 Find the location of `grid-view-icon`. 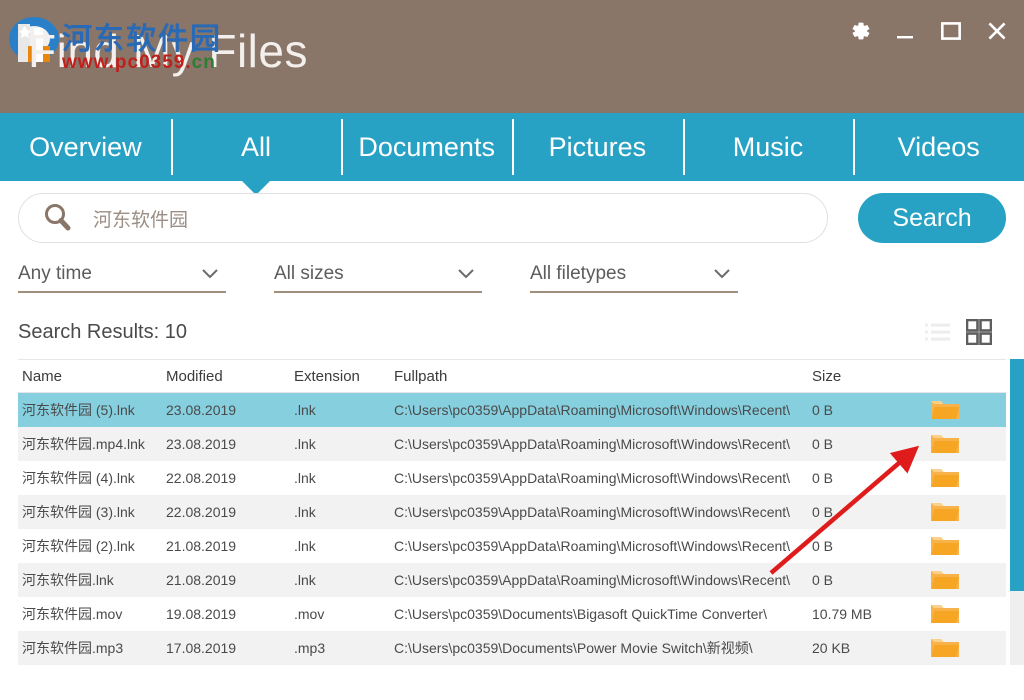

grid-view-icon is located at coordinates (979, 332).